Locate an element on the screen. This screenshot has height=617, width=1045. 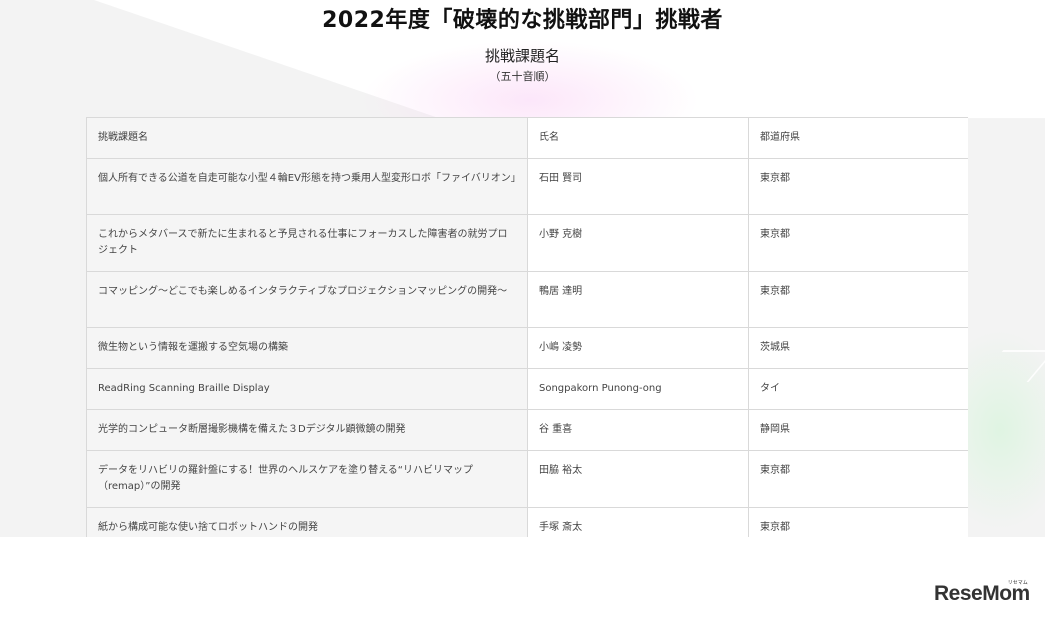
page-title: 2022年度「破壊的な挑戦部門」挑戦者 is located at coordinates (522, 20).